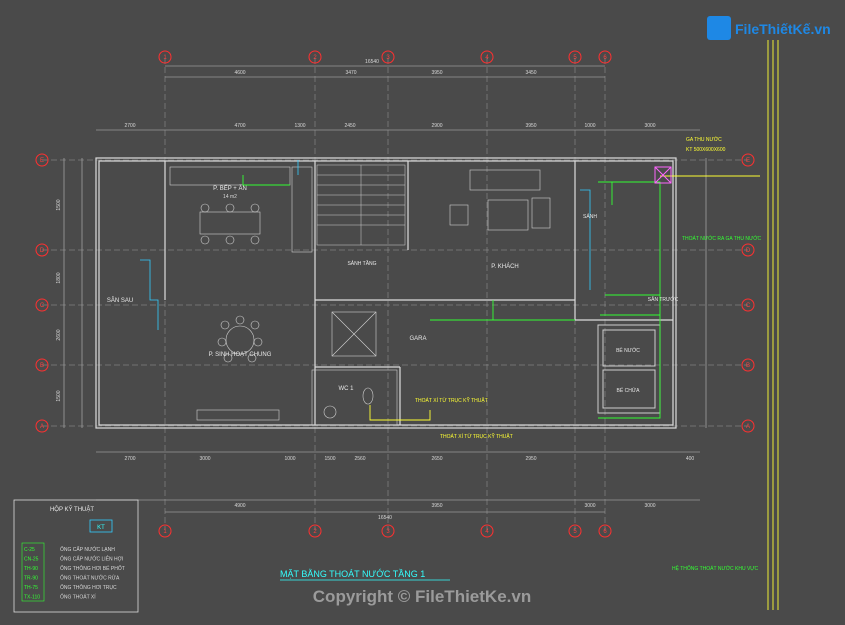  Describe the element at coordinates (315, 58) in the screenshot. I see `svg-text: 2` at that location.